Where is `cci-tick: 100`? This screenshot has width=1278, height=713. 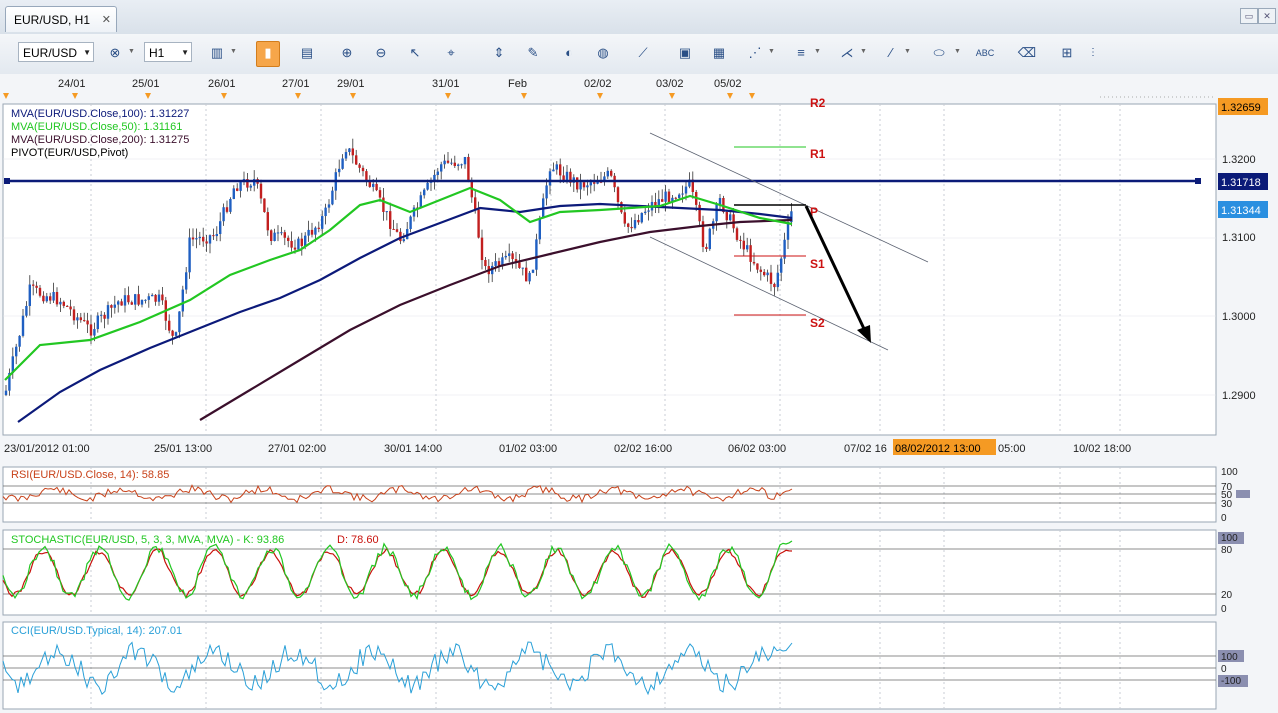
cci-tick: 100 is located at coordinates (1229, 657).